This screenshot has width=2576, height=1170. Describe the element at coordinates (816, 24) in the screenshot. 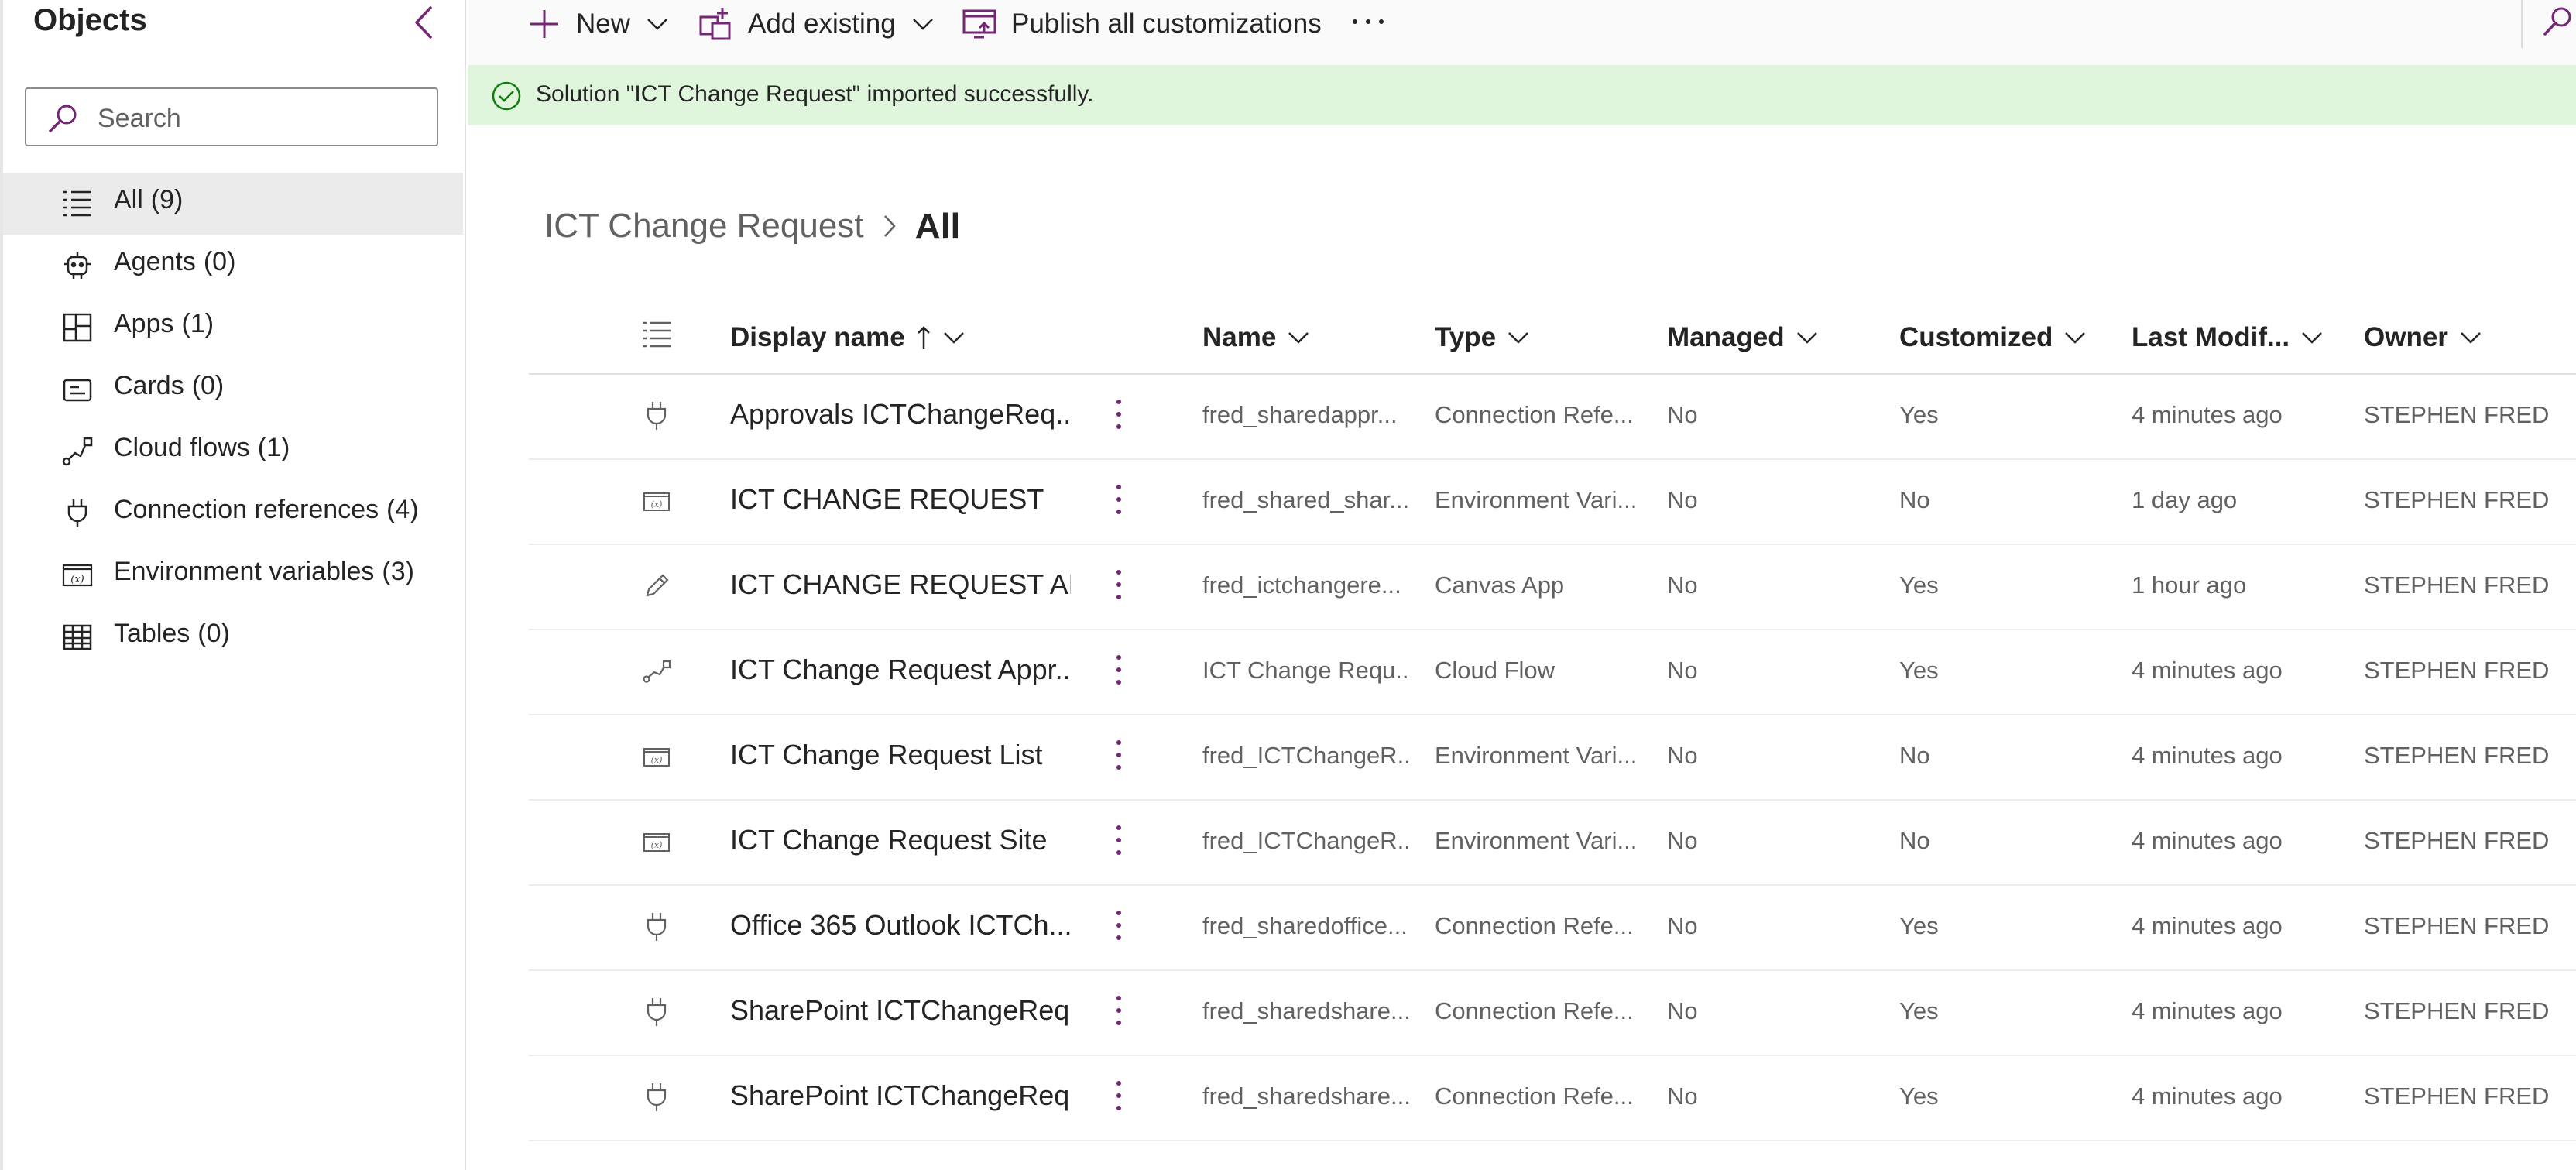

I see `add-existing-button: Add existing` at that location.